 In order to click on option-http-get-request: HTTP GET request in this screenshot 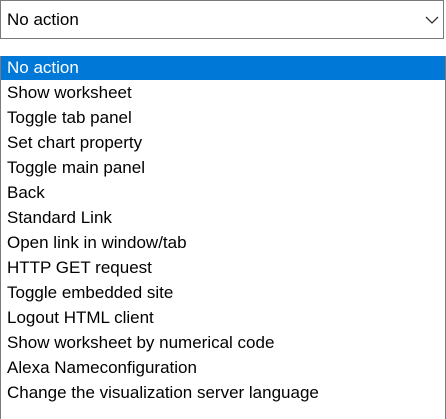, I will do `click(223, 267)`.